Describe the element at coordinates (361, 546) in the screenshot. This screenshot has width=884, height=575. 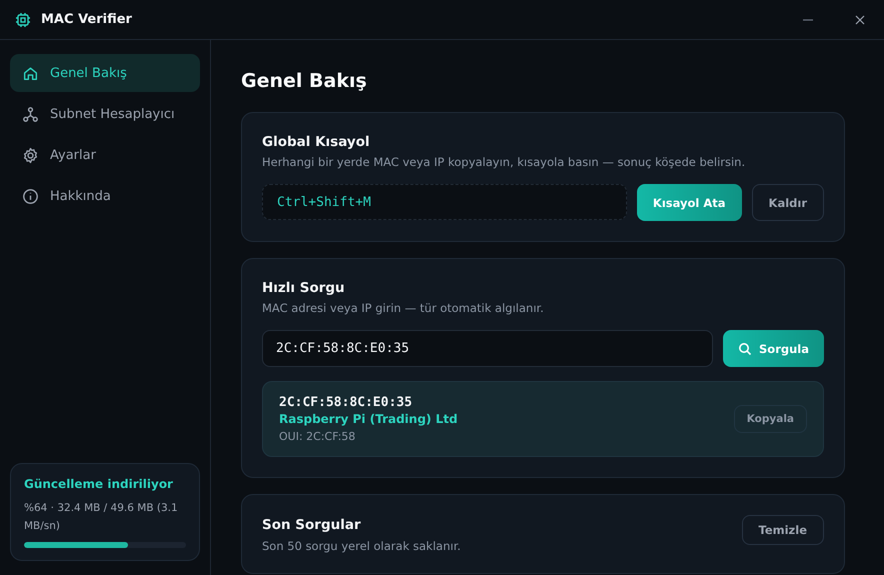
I see `card-description: Son 50 sorgu yerel olarak saklanır.` at that location.